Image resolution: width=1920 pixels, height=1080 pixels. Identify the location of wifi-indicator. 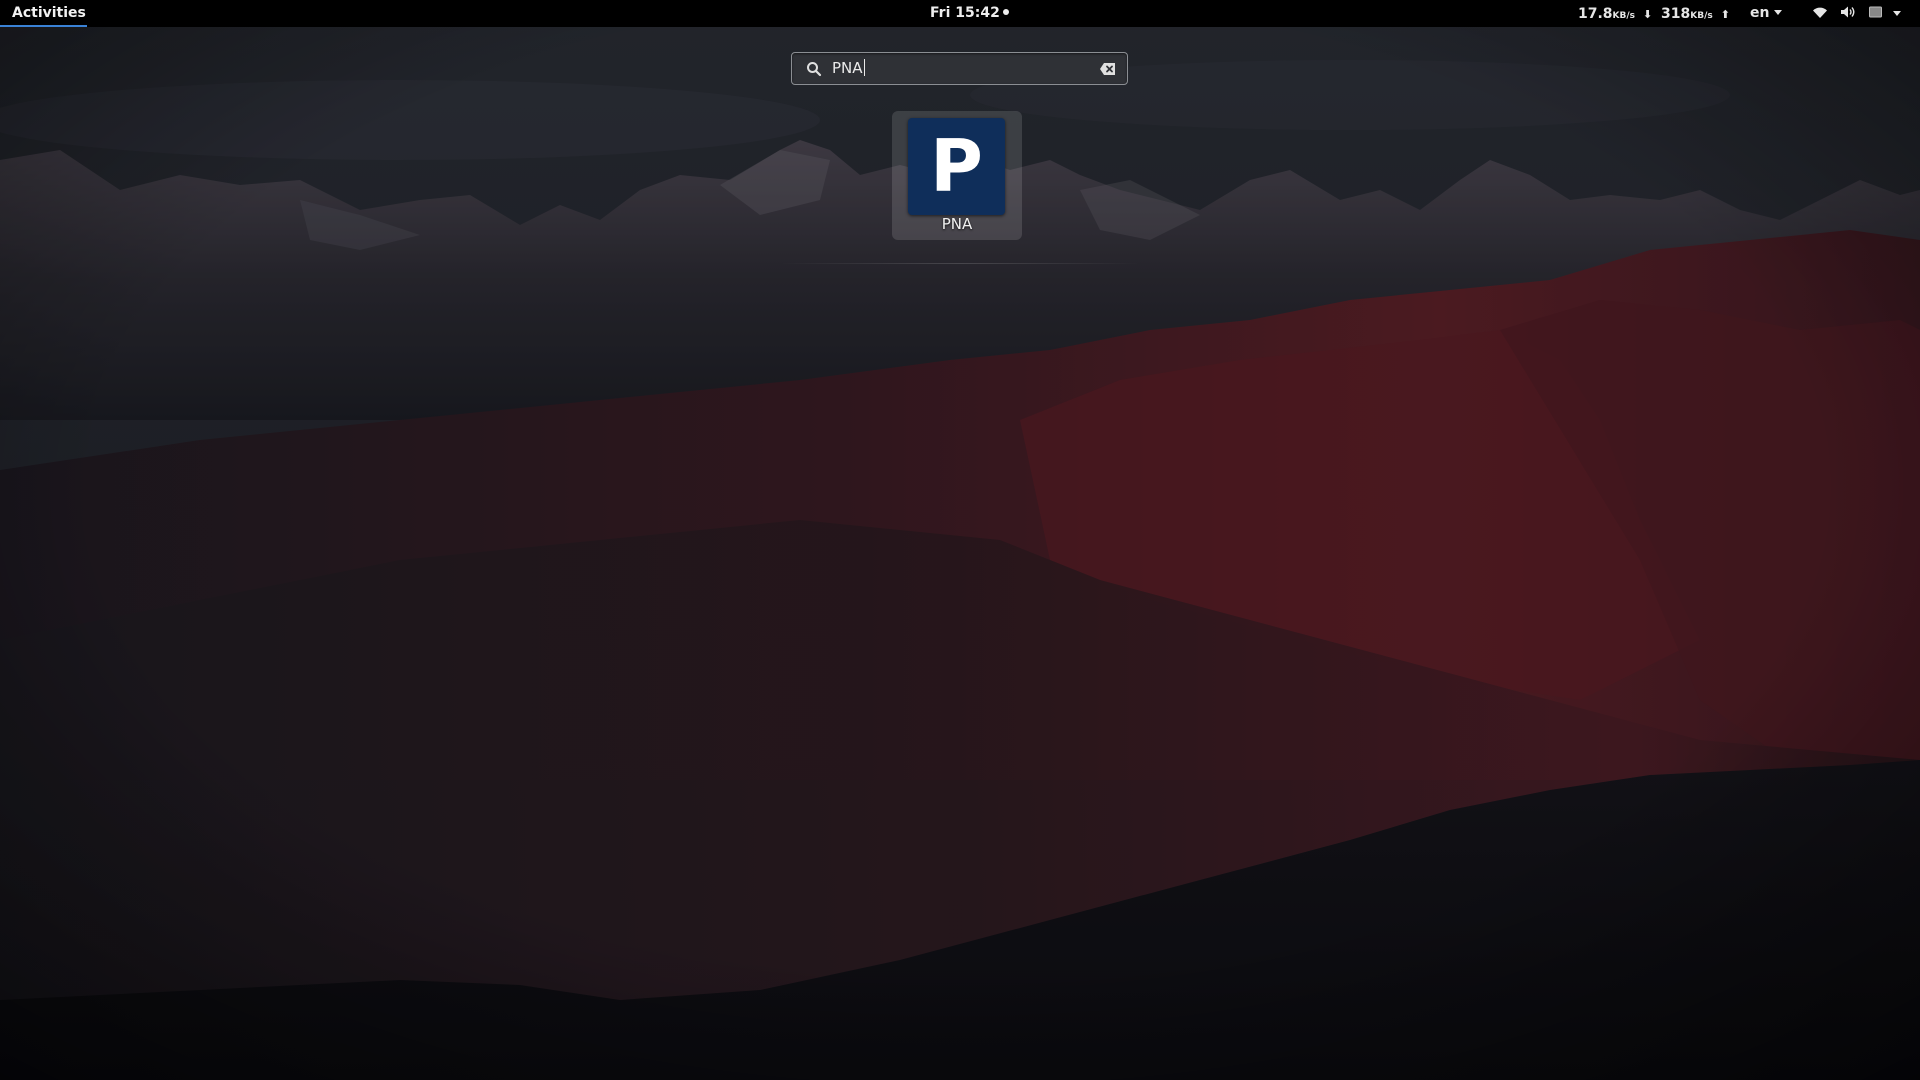
(1820, 13).